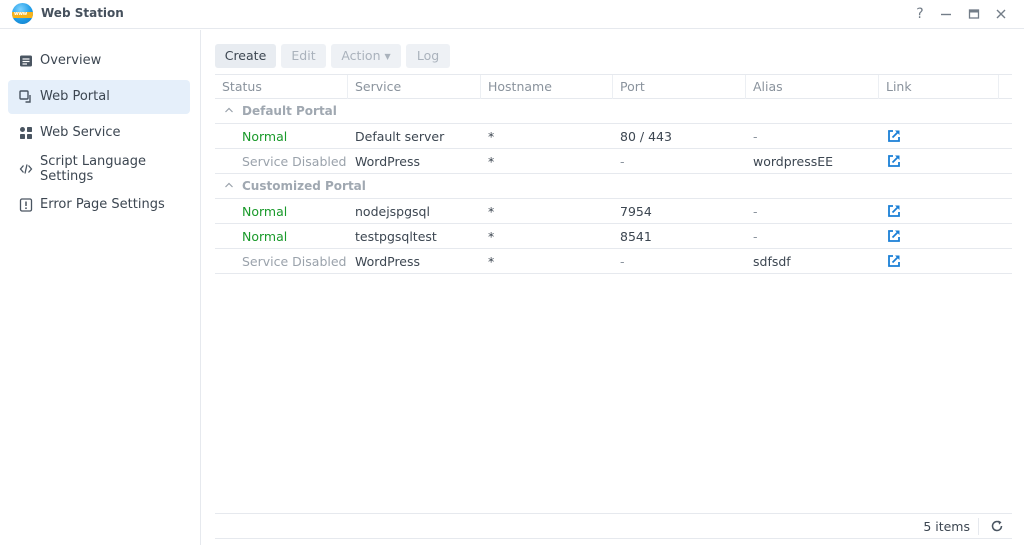 The height and width of the screenshot is (545, 1024). Describe the element at coordinates (939, 87) in the screenshot. I see `column-header-link: Link` at that location.